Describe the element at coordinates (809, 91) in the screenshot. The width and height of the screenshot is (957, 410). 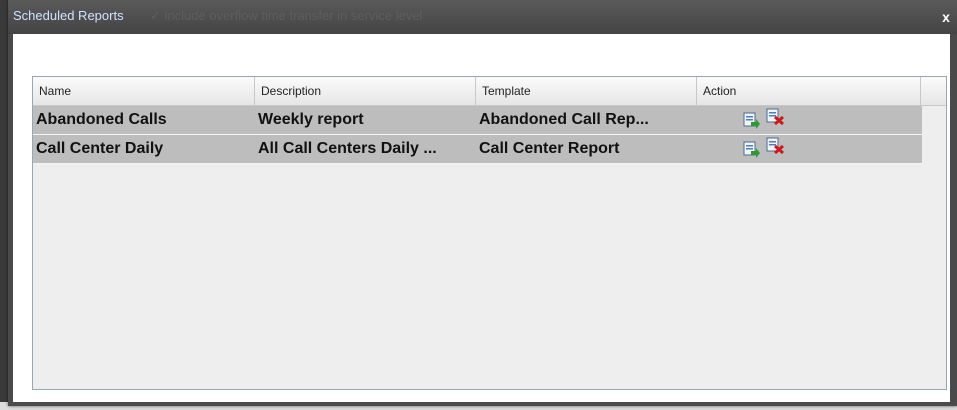
I see `column-header-action: Action` at that location.